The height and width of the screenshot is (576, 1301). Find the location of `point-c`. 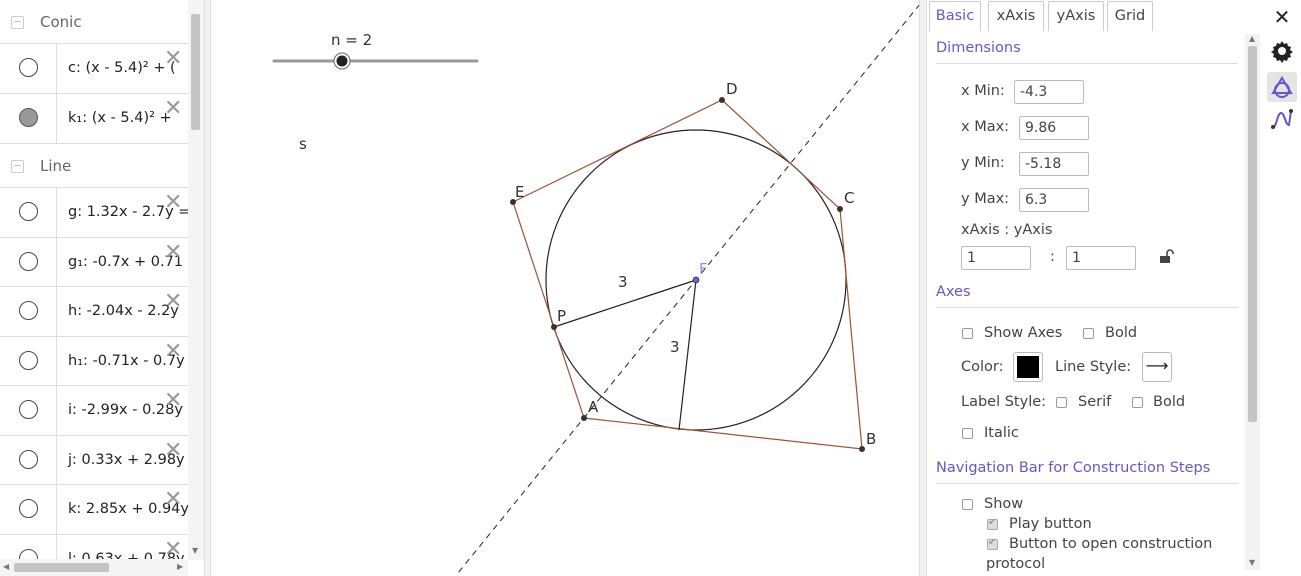

point-c is located at coordinates (840, 209).